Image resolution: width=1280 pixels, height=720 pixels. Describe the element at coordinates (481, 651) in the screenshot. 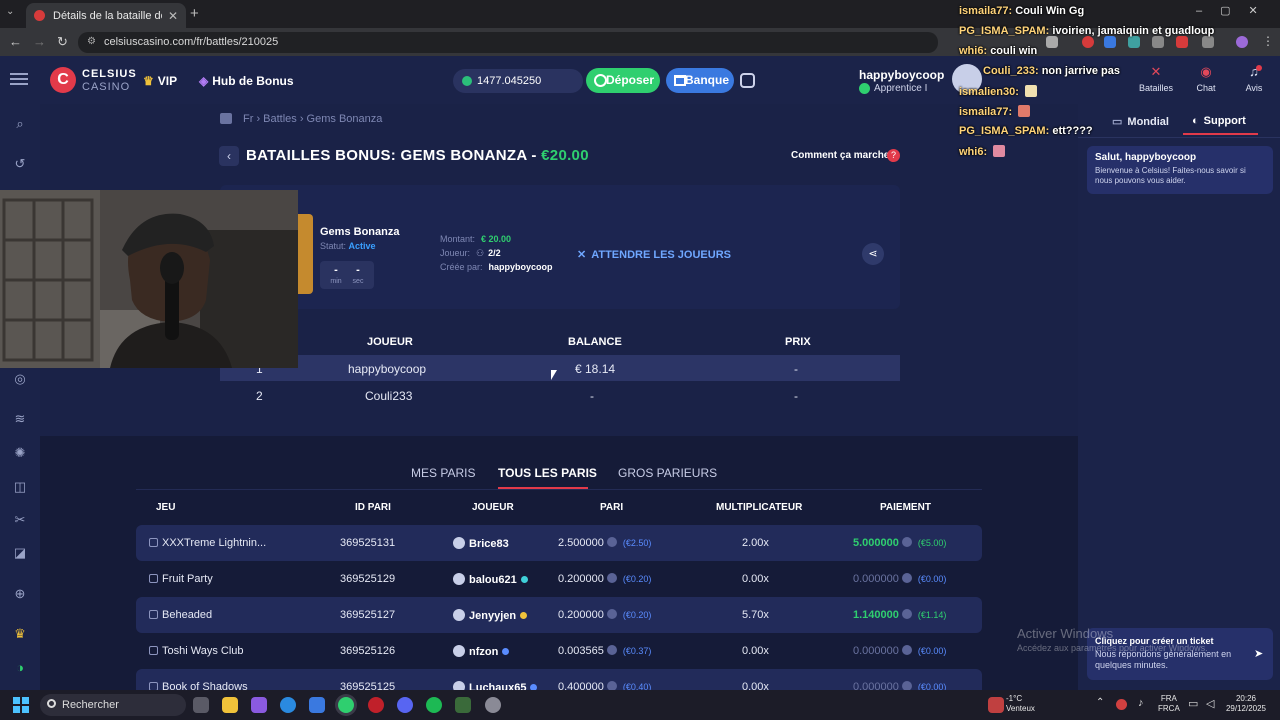

I see `bet-player: nfzon` at that location.